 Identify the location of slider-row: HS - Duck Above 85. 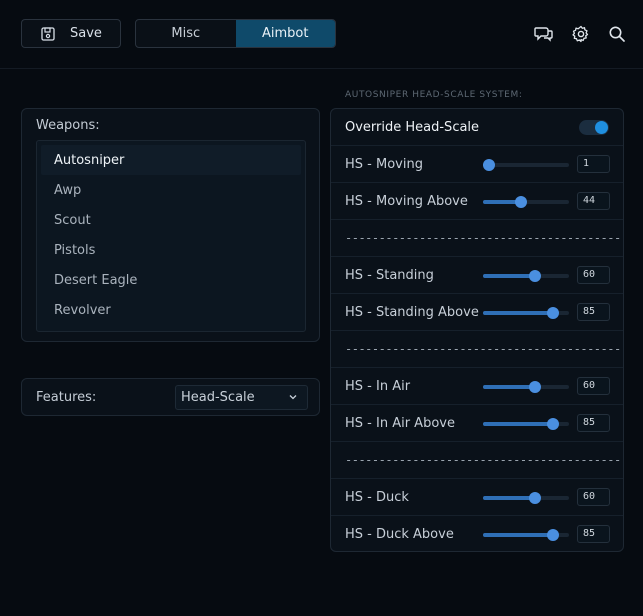
(477, 534).